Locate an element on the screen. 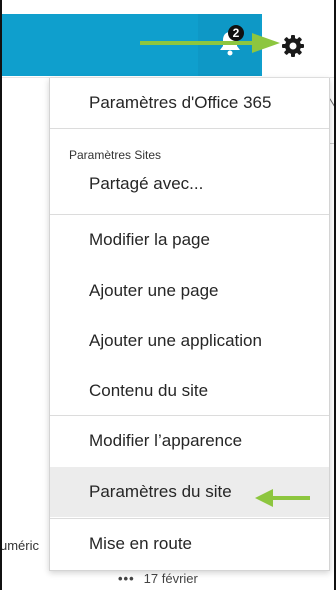  left-frame-border is located at coordinates (1, 295).